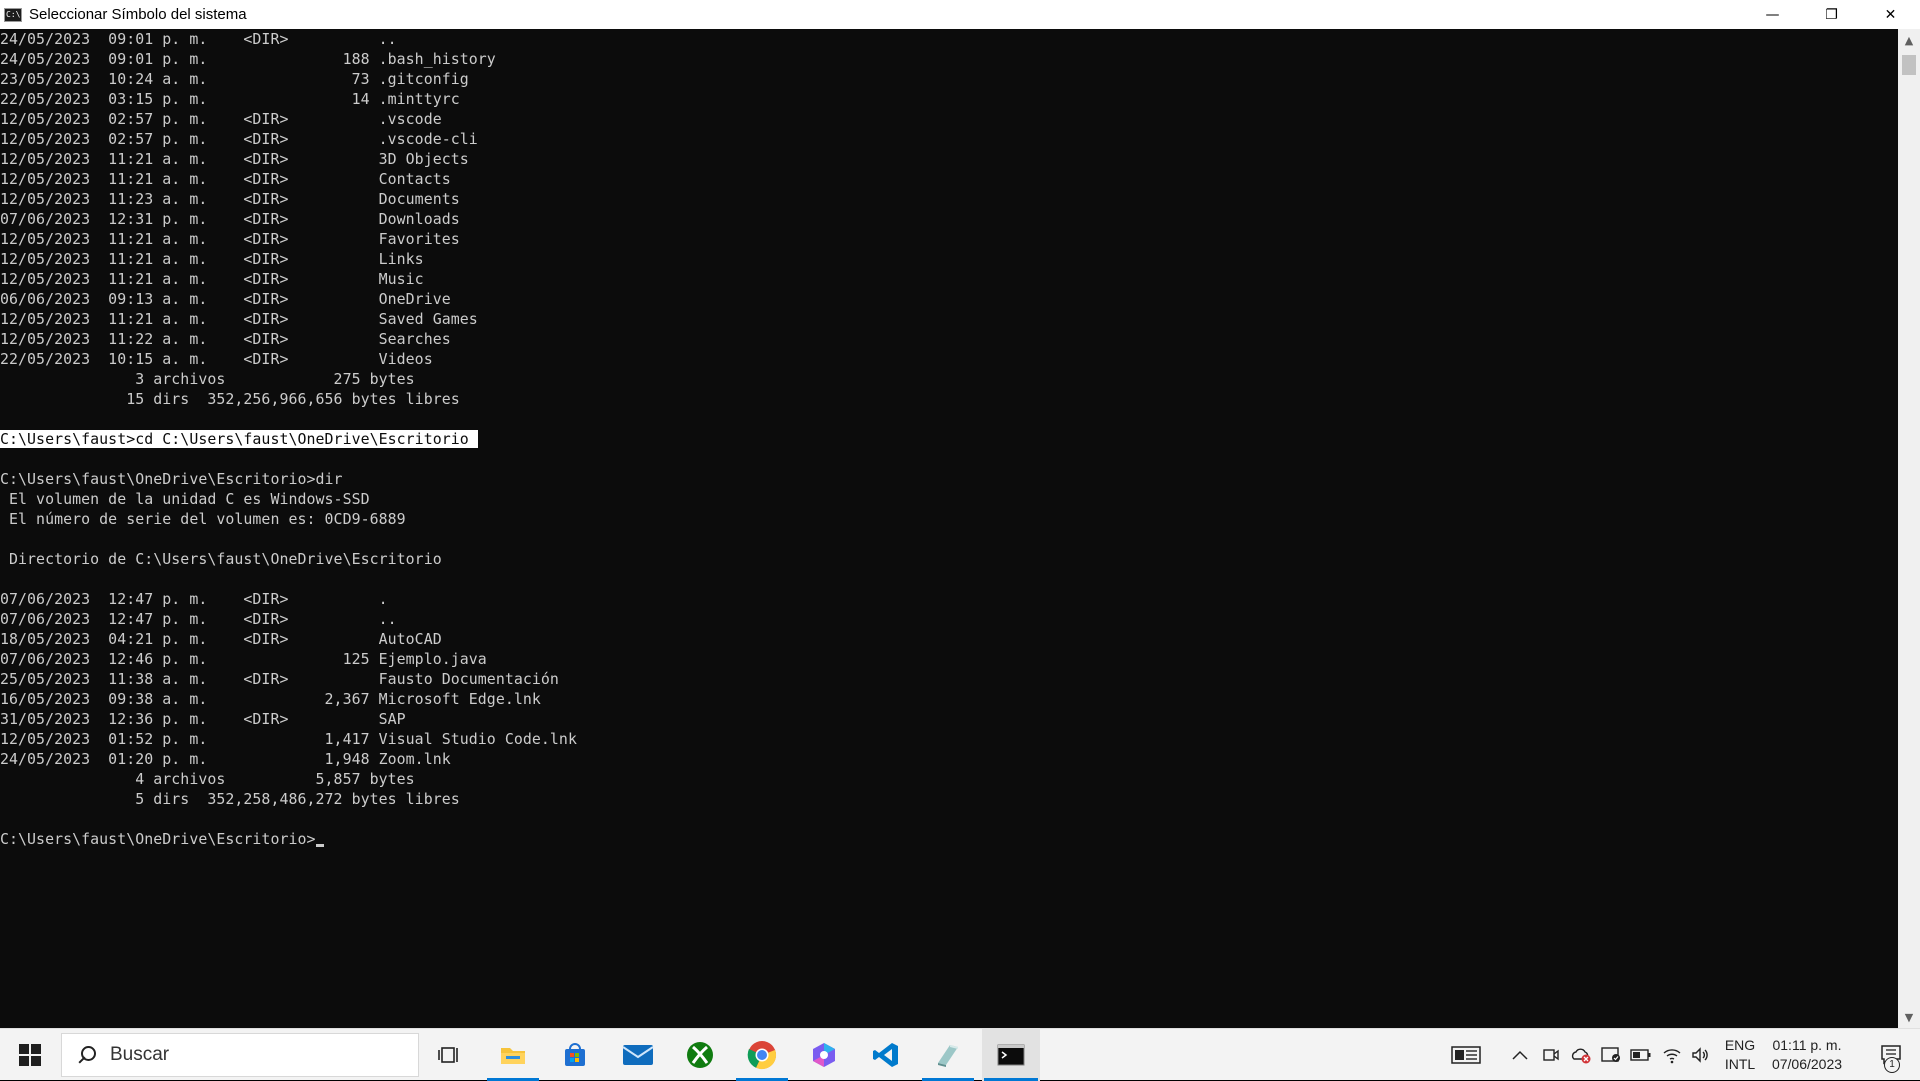 This screenshot has height=1081, width=1920. I want to click on database-icon, so click(948, 1056).